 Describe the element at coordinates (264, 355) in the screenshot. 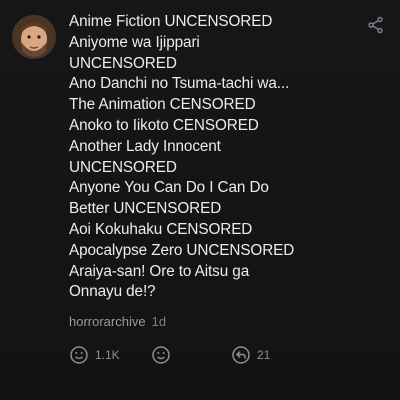

I see `replies-count: 21` at that location.